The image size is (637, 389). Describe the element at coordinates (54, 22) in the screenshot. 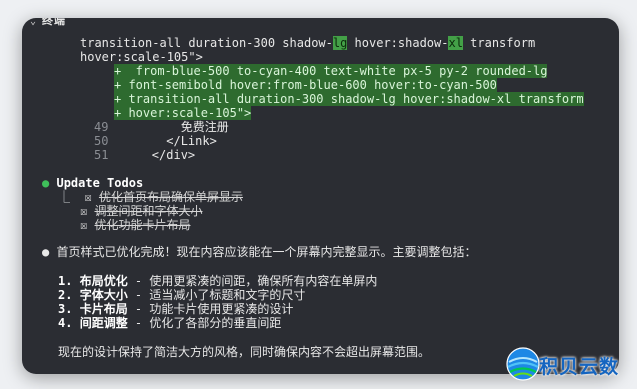

I see `panel-title: 终端` at that location.